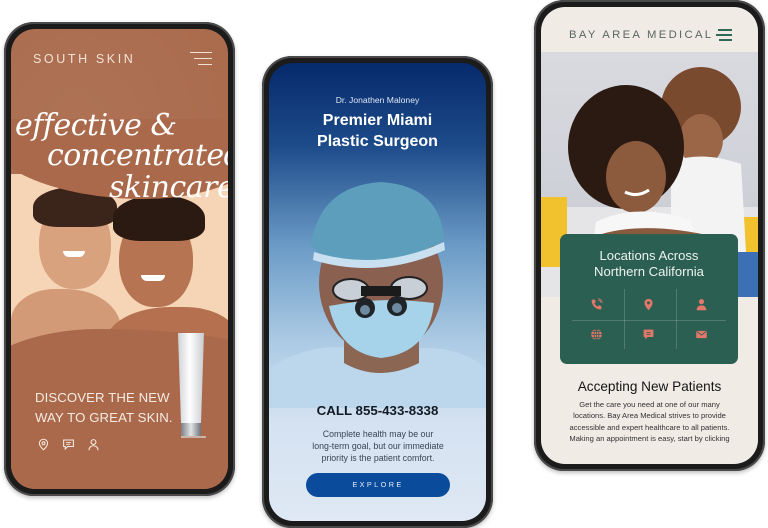  Describe the element at coordinates (378, 434) in the screenshot. I see `desc-line-1: Complete health may be our` at that location.